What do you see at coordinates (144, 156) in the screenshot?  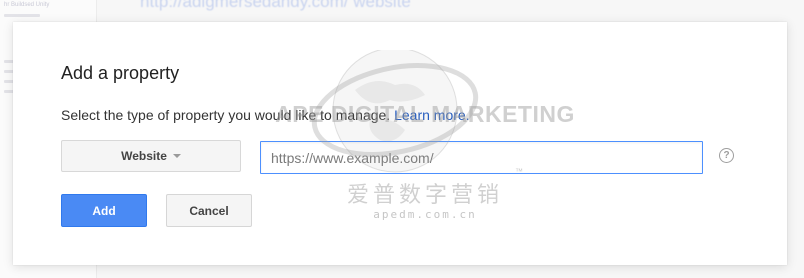 I see `property-type-selected: Website` at bounding box center [144, 156].